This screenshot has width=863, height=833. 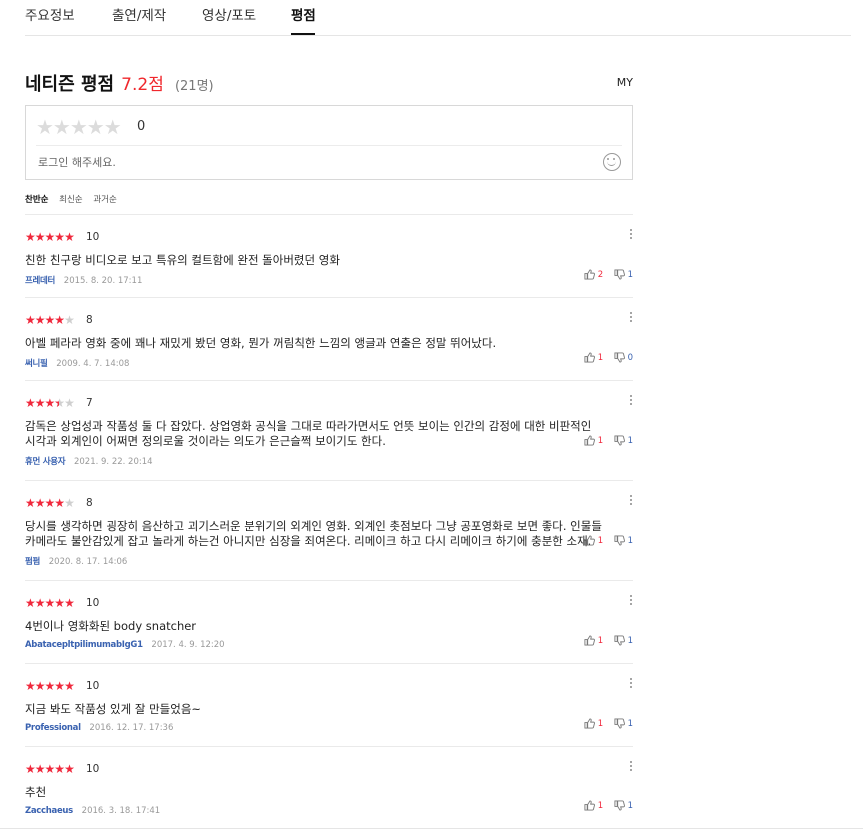 What do you see at coordinates (139, 14) in the screenshot?
I see `tab-cast-crew: 출연/제작` at bounding box center [139, 14].